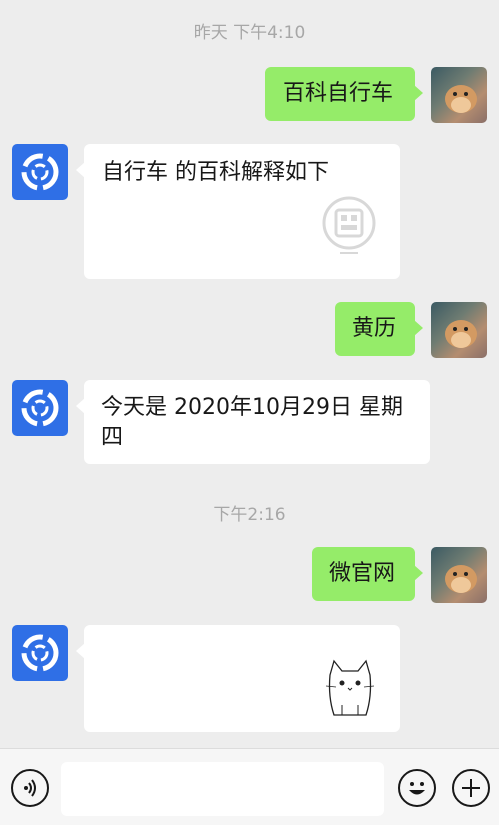 This screenshot has width=499, height=825. I want to click on message-text: 今天是 2020年10月29日 星期四, so click(252, 422).